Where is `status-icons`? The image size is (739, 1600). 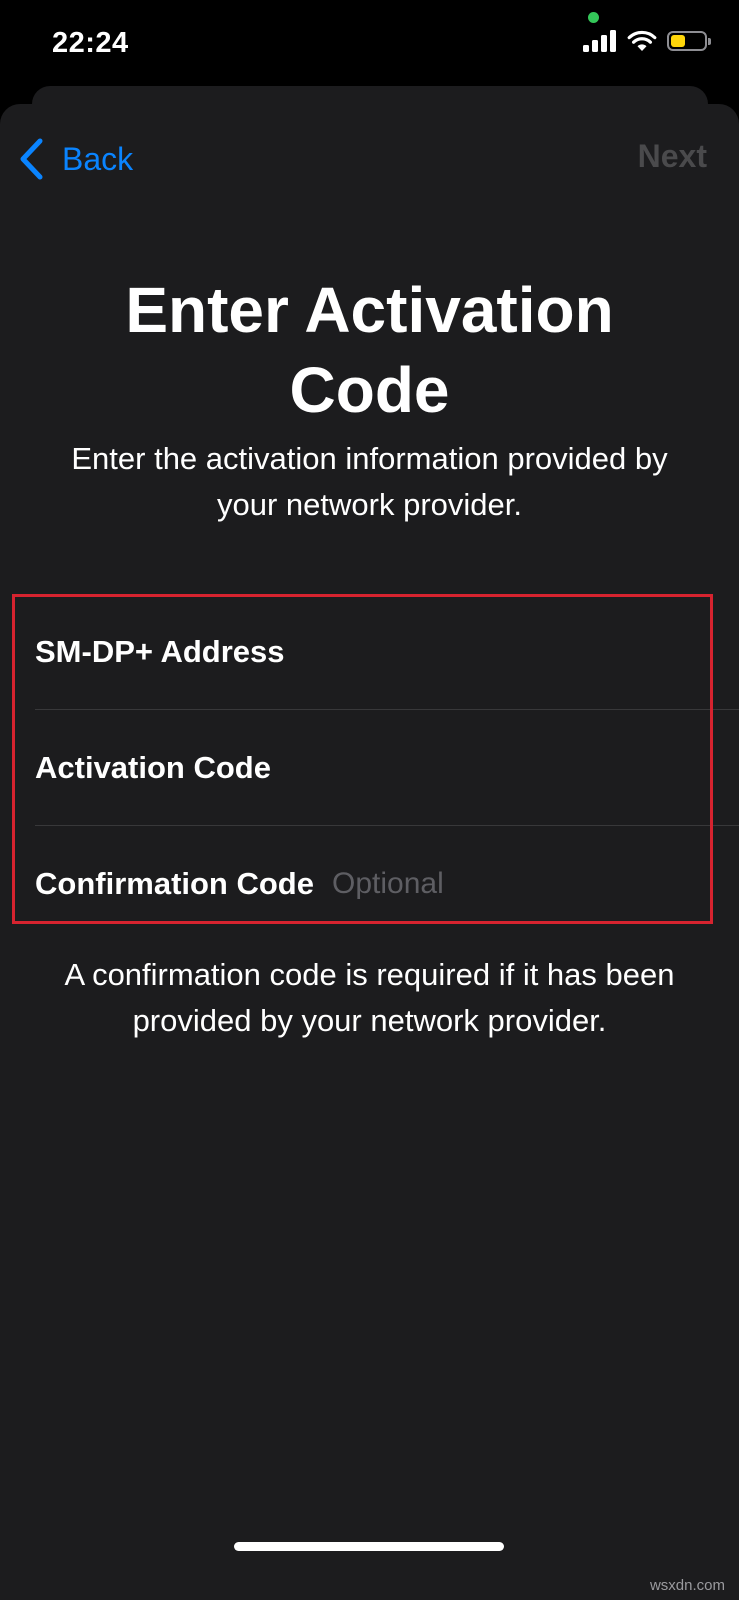 status-icons is located at coordinates (647, 41).